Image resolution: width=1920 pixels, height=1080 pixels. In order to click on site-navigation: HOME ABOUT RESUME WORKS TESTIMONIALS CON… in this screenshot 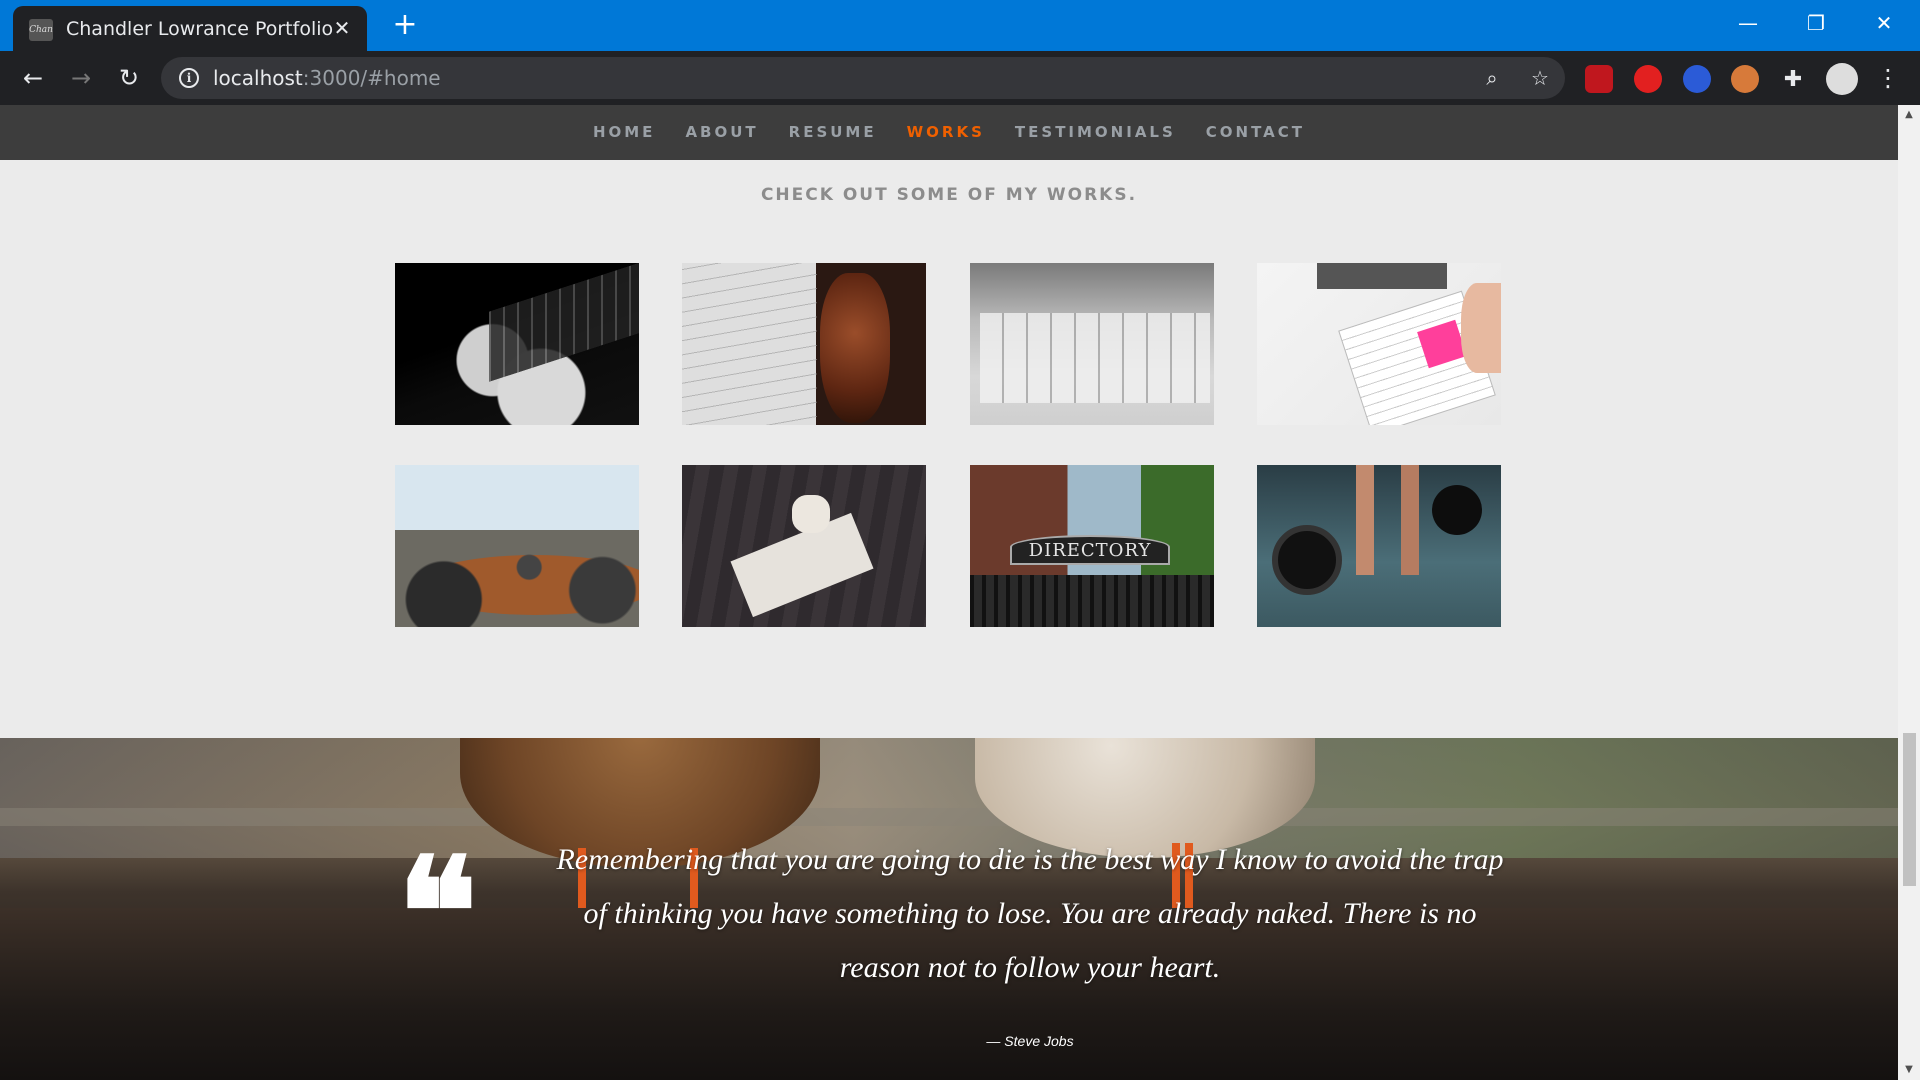, I will do `click(949, 132)`.